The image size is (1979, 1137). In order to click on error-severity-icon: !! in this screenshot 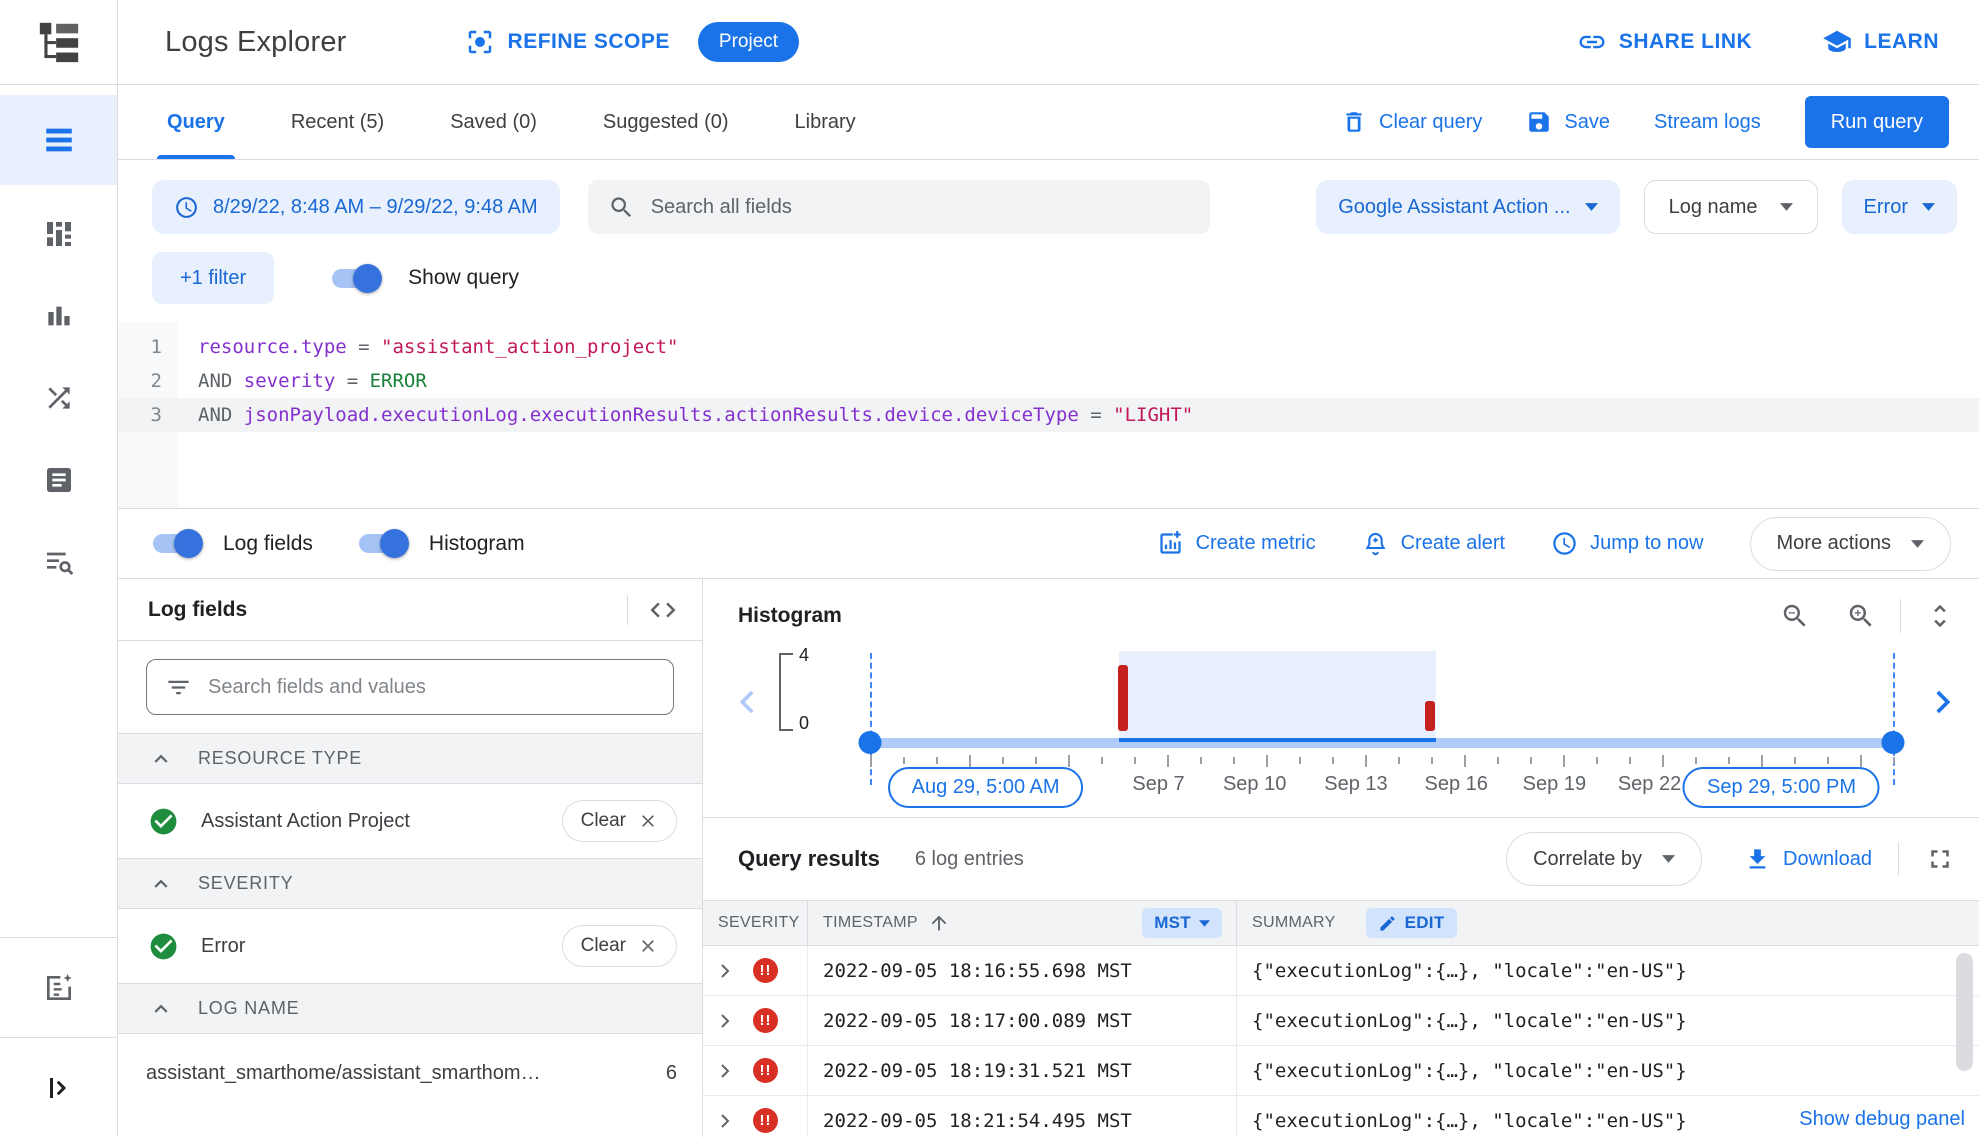, I will do `click(765, 1020)`.